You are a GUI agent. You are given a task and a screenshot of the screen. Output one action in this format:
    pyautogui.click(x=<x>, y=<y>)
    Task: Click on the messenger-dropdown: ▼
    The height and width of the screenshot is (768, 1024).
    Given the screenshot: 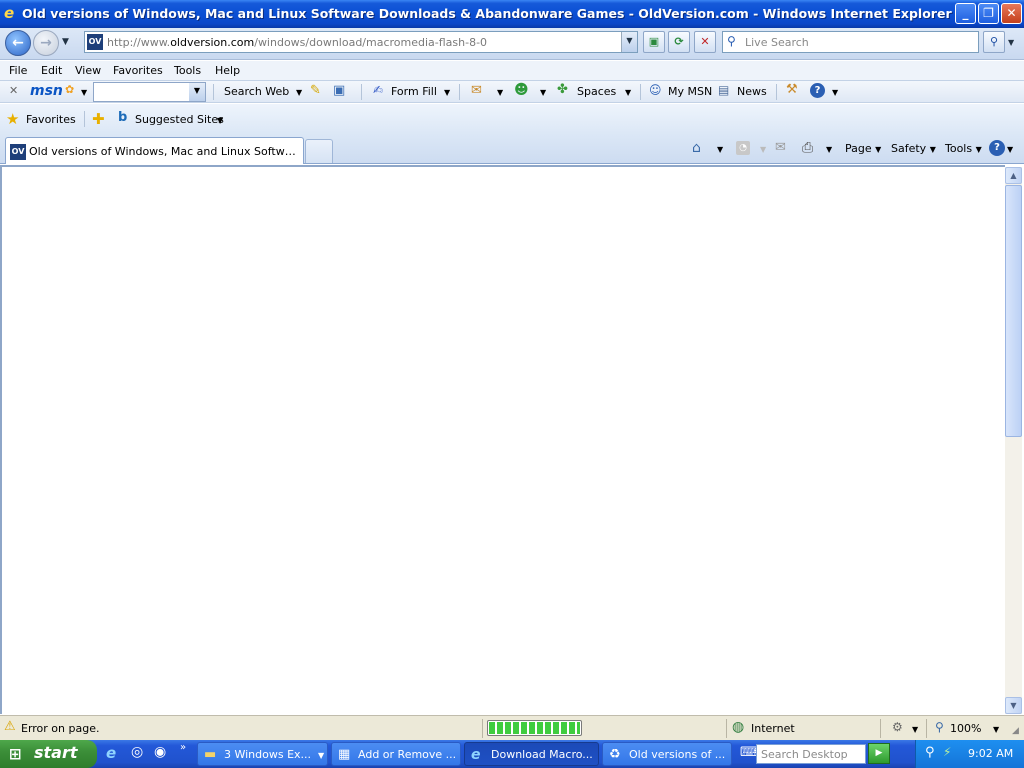 What is the action you would take?
    pyautogui.click(x=543, y=92)
    